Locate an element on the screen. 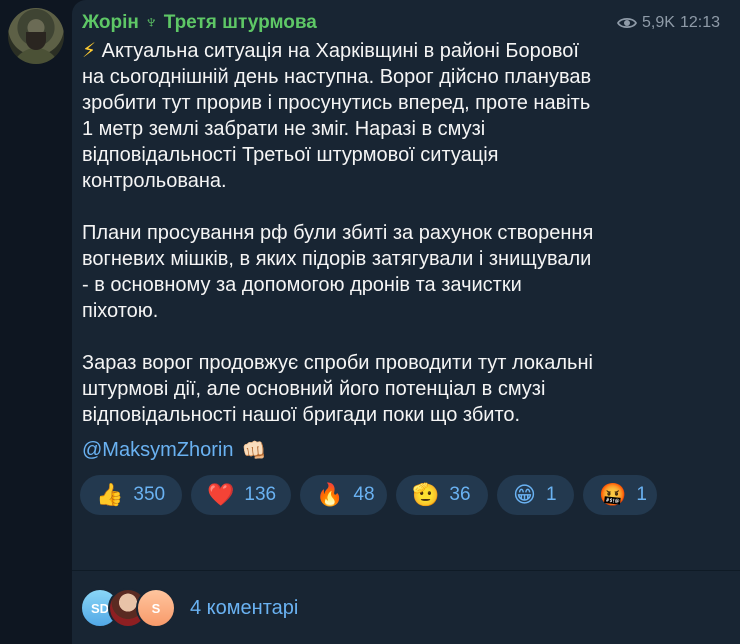  reactions: 👍 350 ❤️ 136 🔥 48 🫡 36 😁 1 🤬 1 is located at coordinates (380, 495).